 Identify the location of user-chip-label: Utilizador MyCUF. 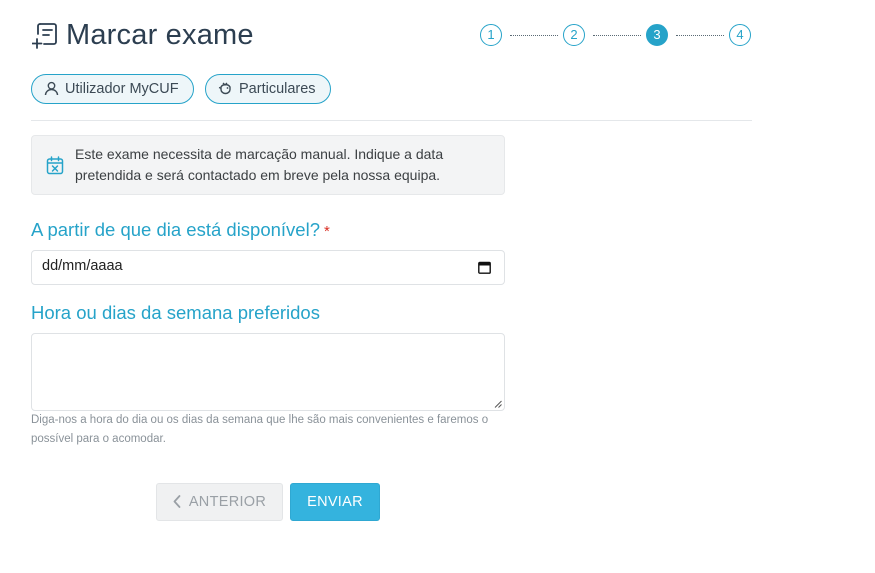
(122, 89).